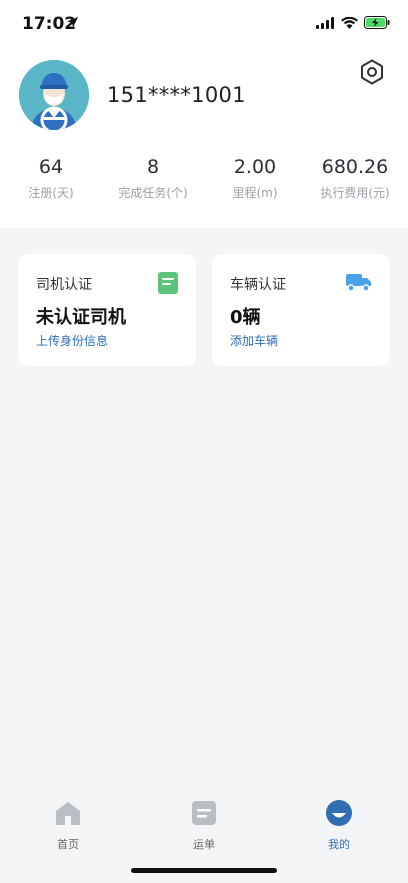 This screenshot has height=883, width=408. What do you see at coordinates (372, 72) in the screenshot?
I see `settings-icon` at bounding box center [372, 72].